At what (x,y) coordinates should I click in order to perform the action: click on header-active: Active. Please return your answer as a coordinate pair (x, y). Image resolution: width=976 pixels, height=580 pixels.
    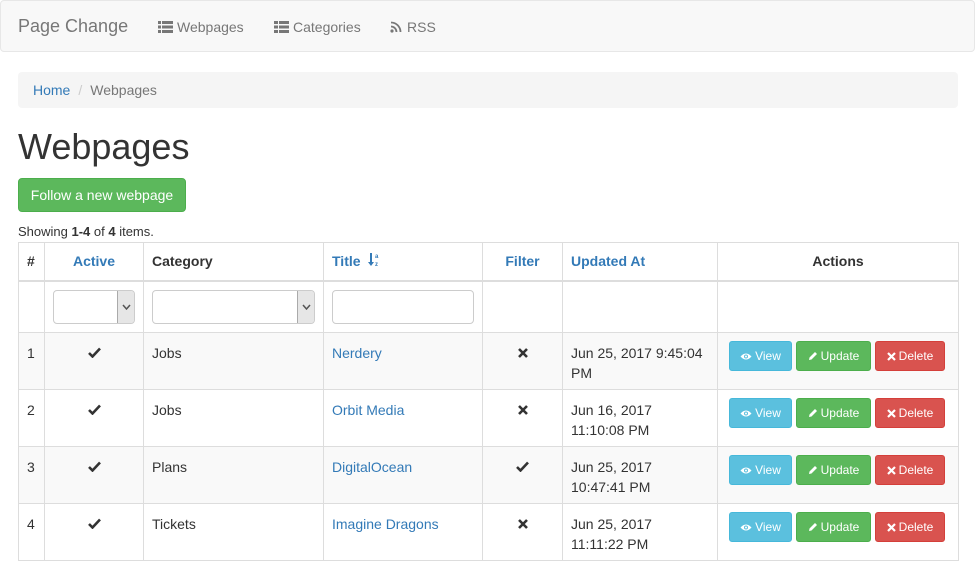
    Looking at the image, I should click on (94, 262).